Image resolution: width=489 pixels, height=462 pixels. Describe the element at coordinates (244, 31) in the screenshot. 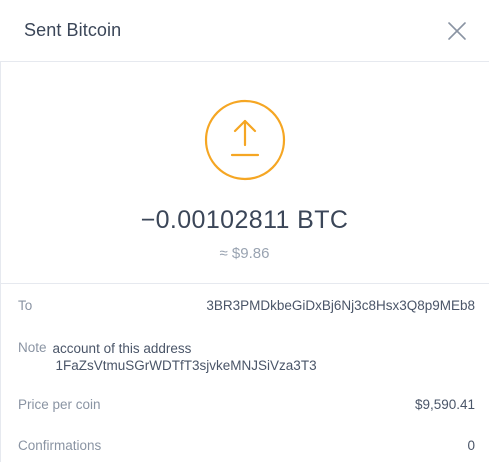

I see `modal-header: Sent Bitcoin` at that location.